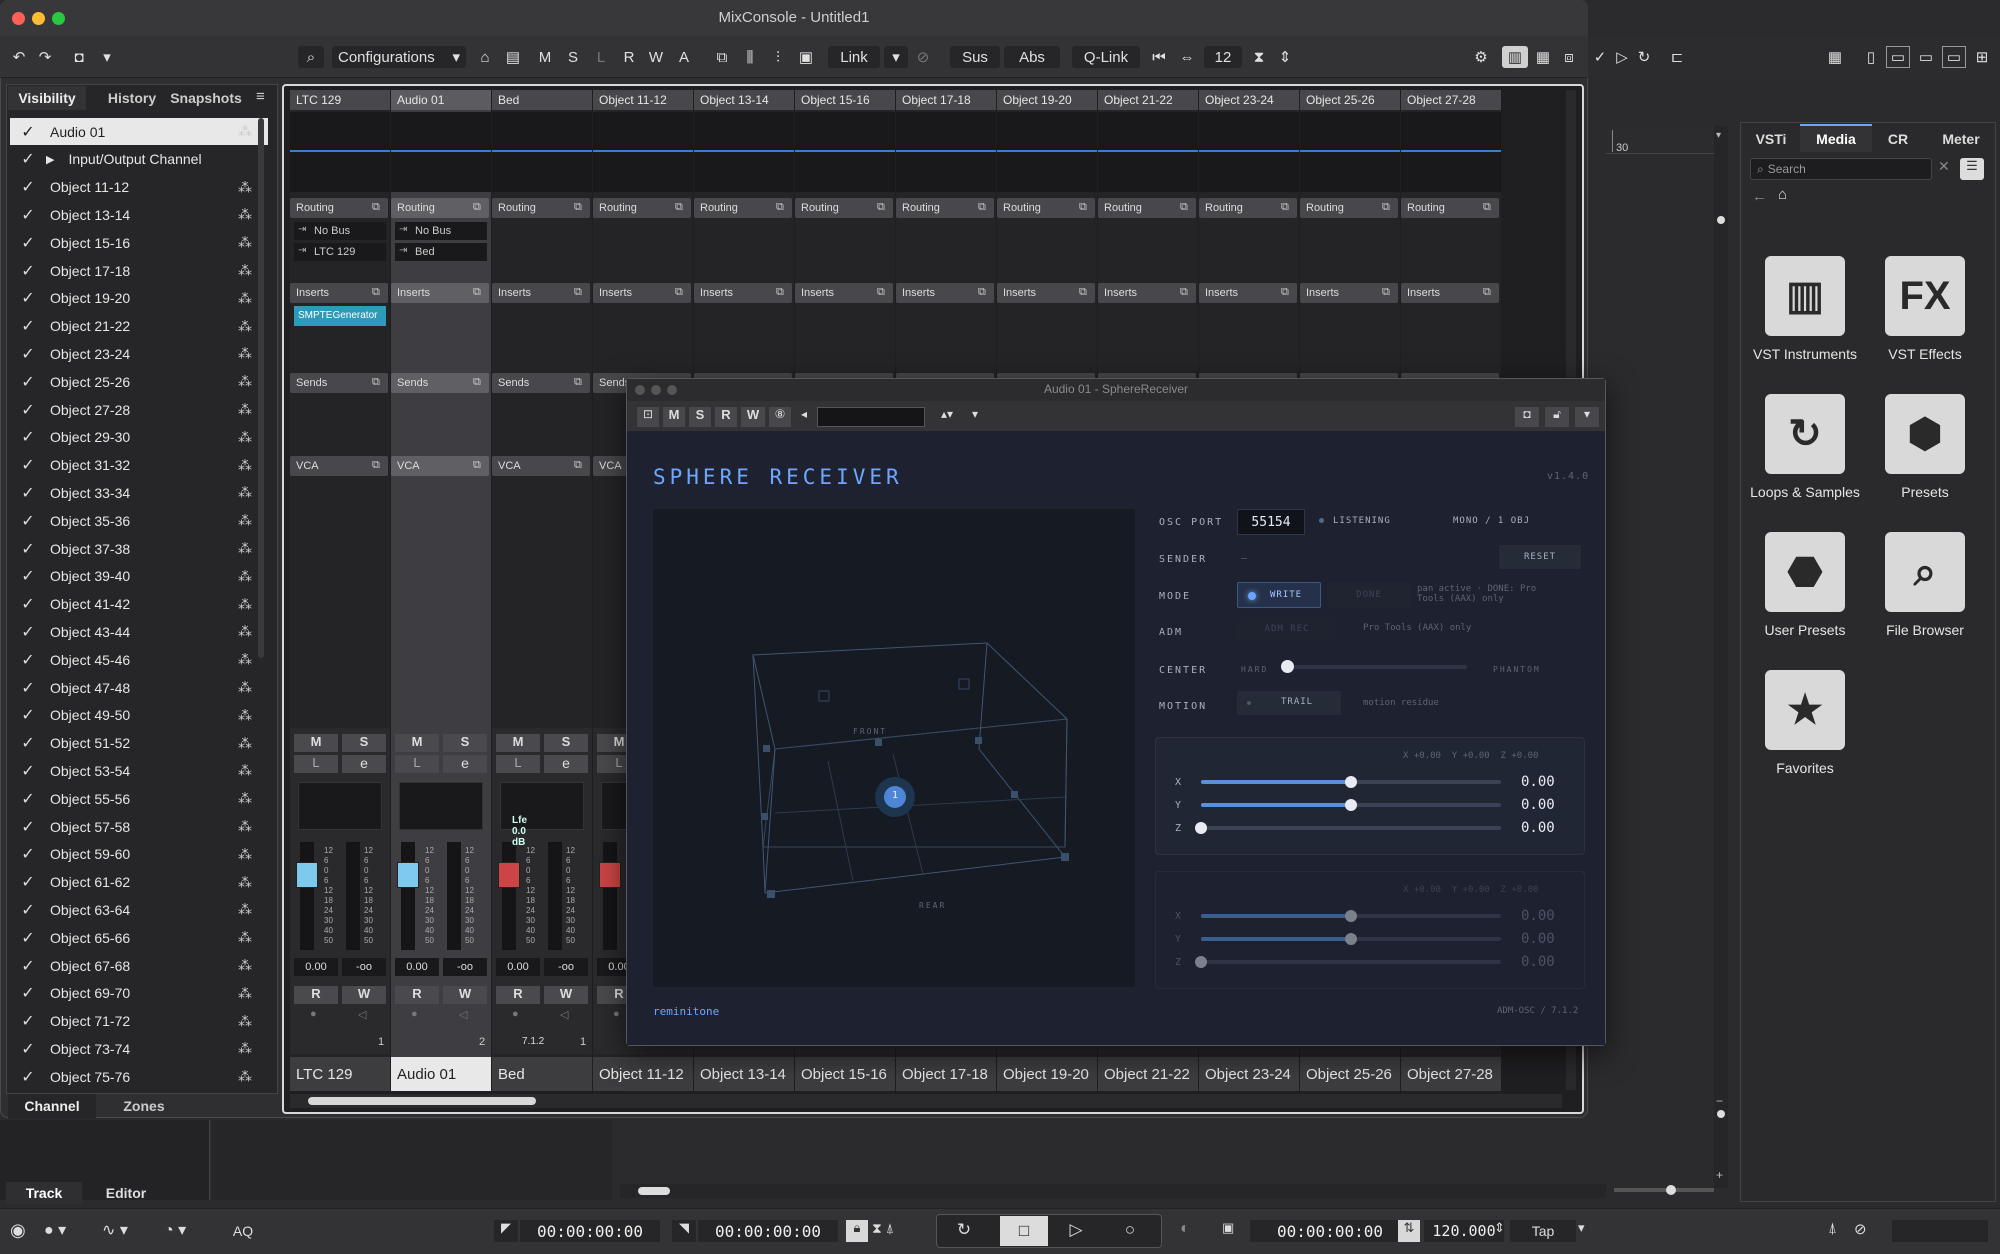 The width and height of the screenshot is (2000, 1254). What do you see at coordinates (1719, 1101) in the screenshot?
I see `zoom-minus-icon: −` at bounding box center [1719, 1101].